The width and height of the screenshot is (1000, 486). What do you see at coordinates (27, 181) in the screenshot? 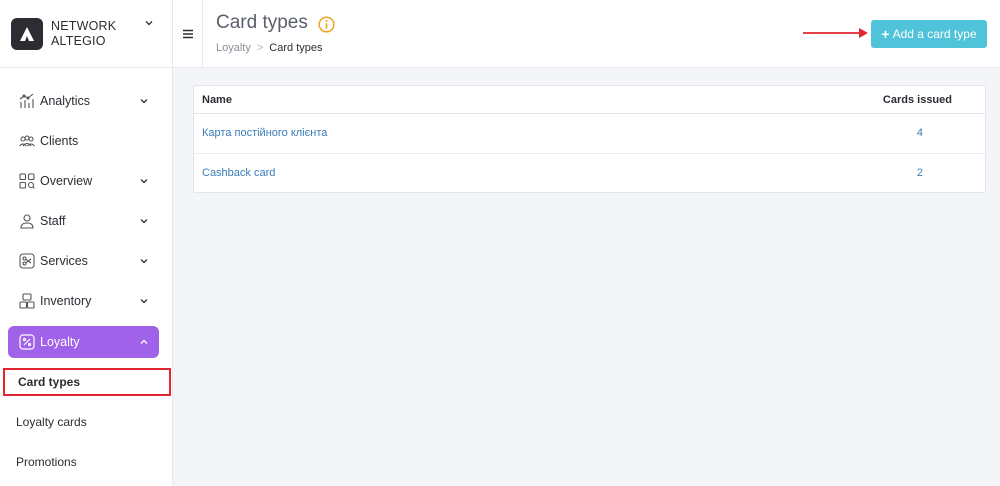
I see `overview-icon` at bounding box center [27, 181].